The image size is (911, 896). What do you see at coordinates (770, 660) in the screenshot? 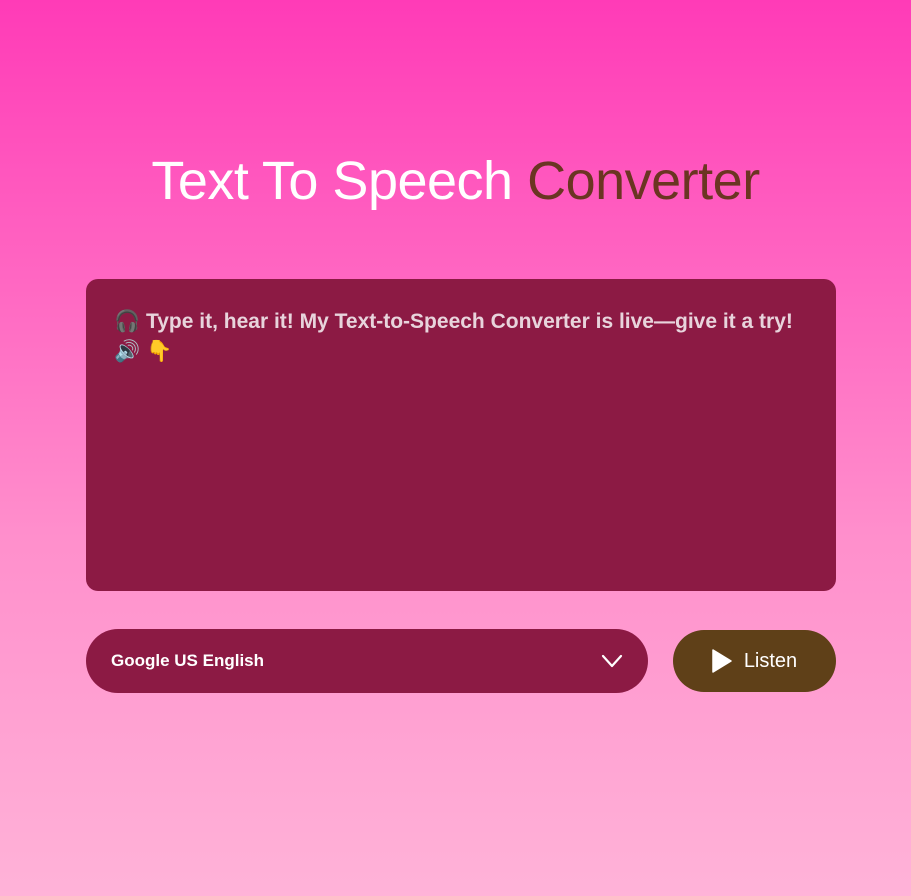
I see `listen-button-label: Listen` at bounding box center [770, 660].